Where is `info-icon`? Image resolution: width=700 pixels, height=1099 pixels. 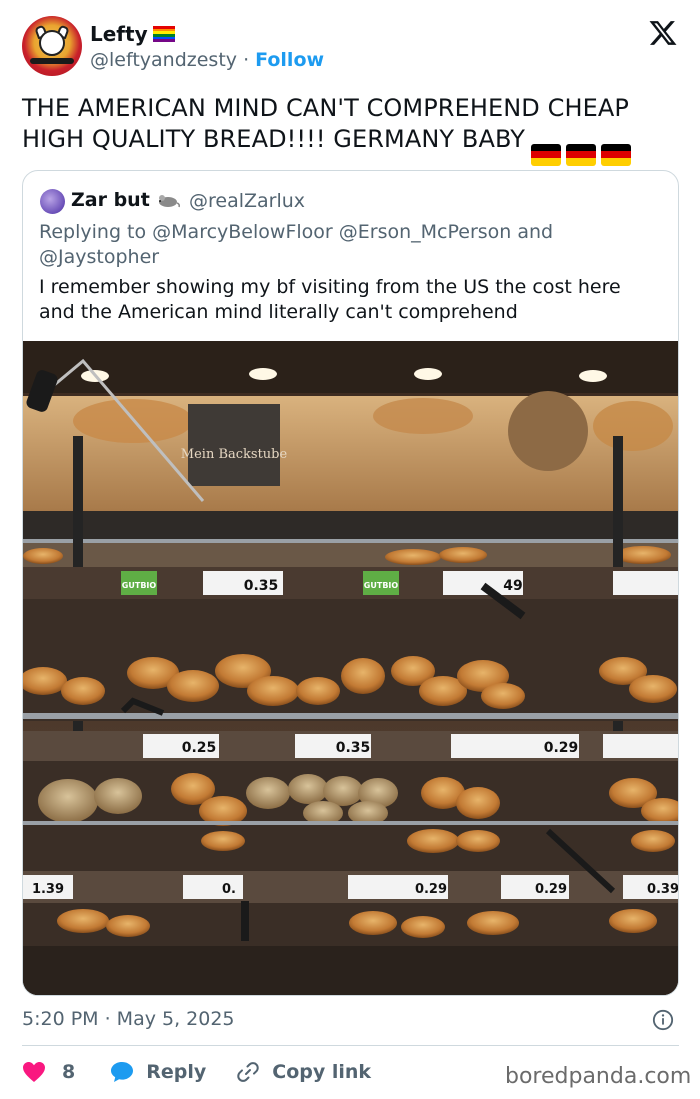
info-icon is located at coordinates (663, 1020).